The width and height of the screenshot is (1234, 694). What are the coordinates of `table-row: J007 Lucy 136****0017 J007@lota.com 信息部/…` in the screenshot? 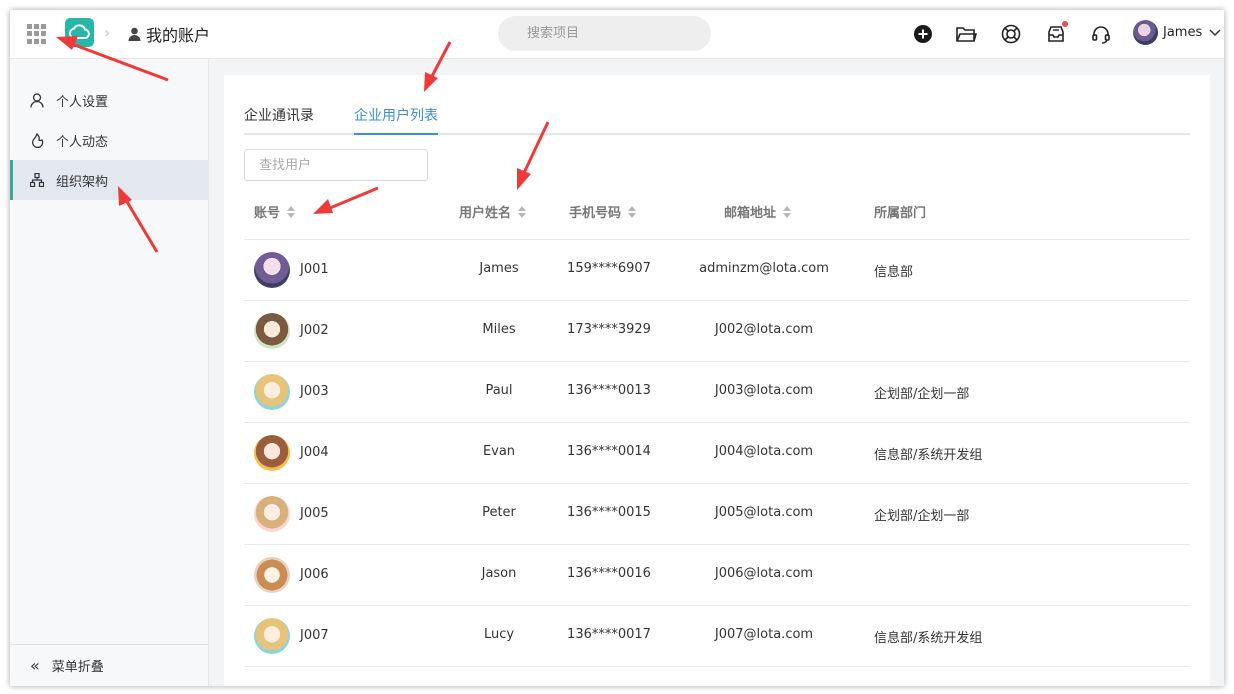 It's located at (717, 636).